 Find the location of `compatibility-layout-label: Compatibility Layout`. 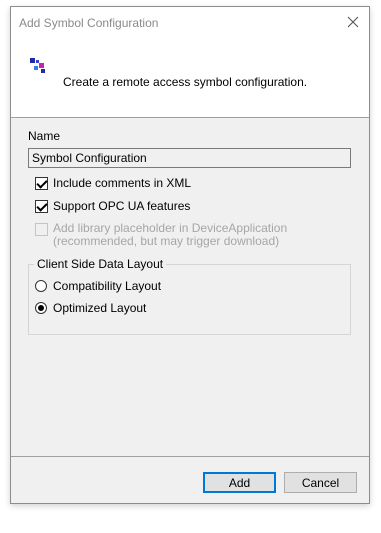

compatibility-layout-label: Compatibility Layout is located at coordinates (107, 286).